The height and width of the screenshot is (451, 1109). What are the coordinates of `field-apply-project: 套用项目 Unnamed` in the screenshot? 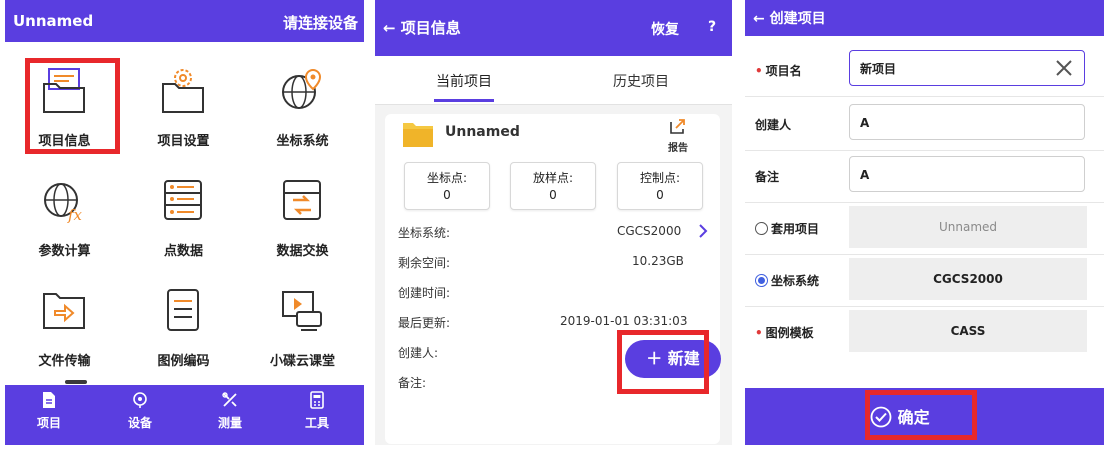 It's located at (924, 228).